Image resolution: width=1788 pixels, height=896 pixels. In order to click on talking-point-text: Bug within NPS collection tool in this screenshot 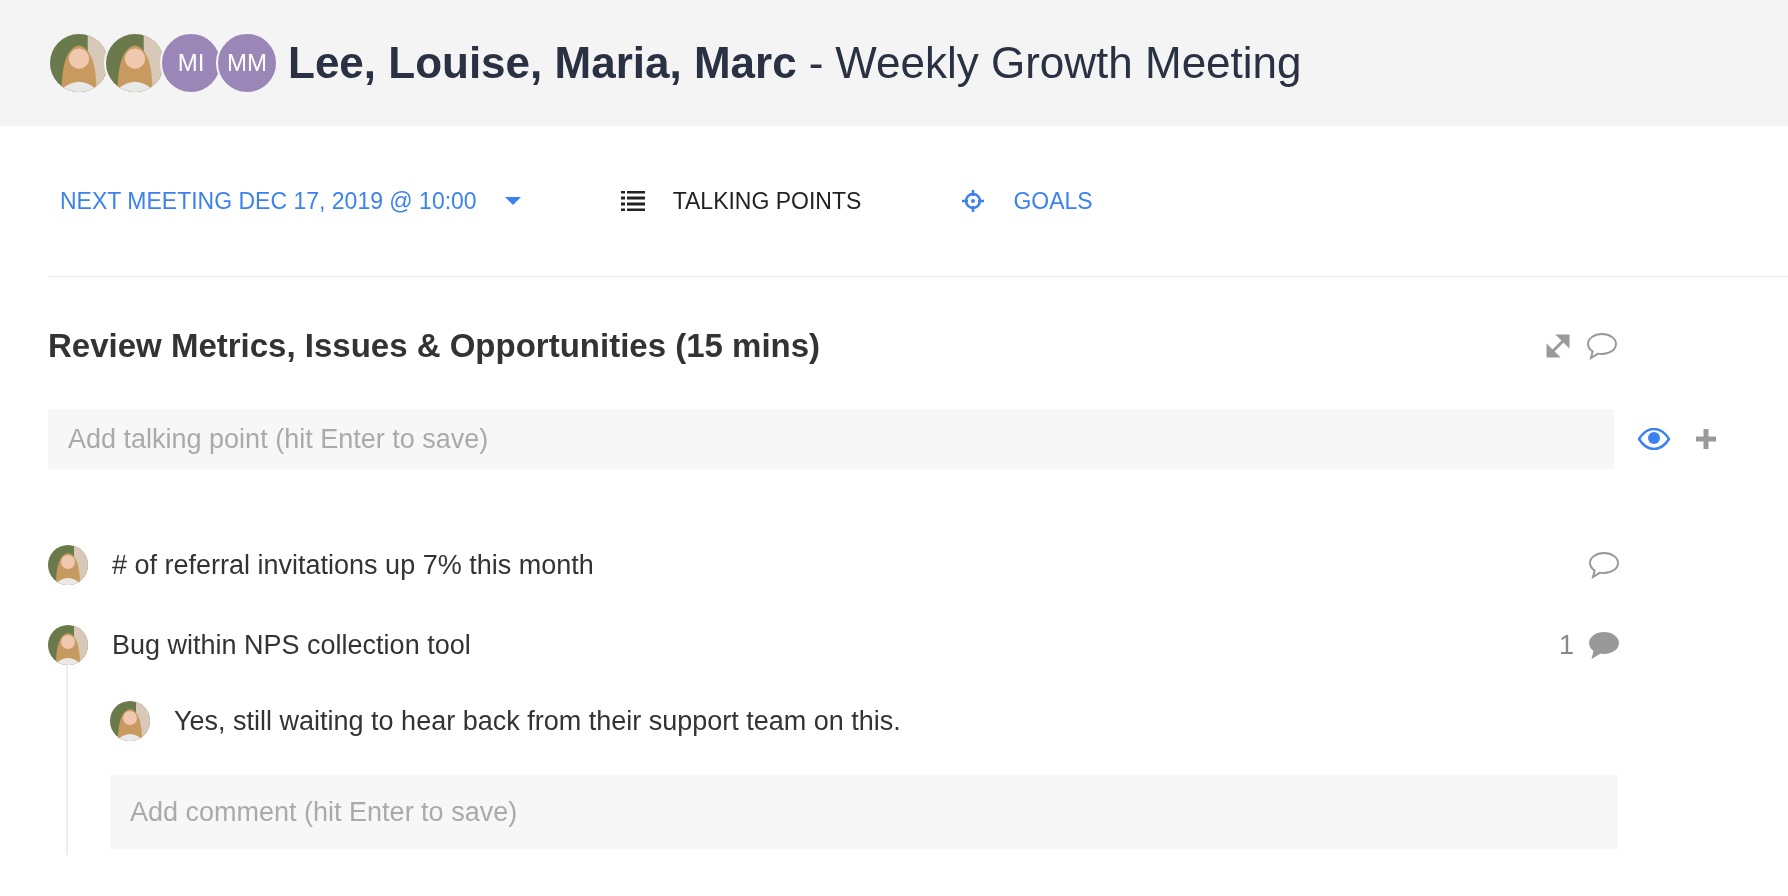, I will do `click(292, 645)`.